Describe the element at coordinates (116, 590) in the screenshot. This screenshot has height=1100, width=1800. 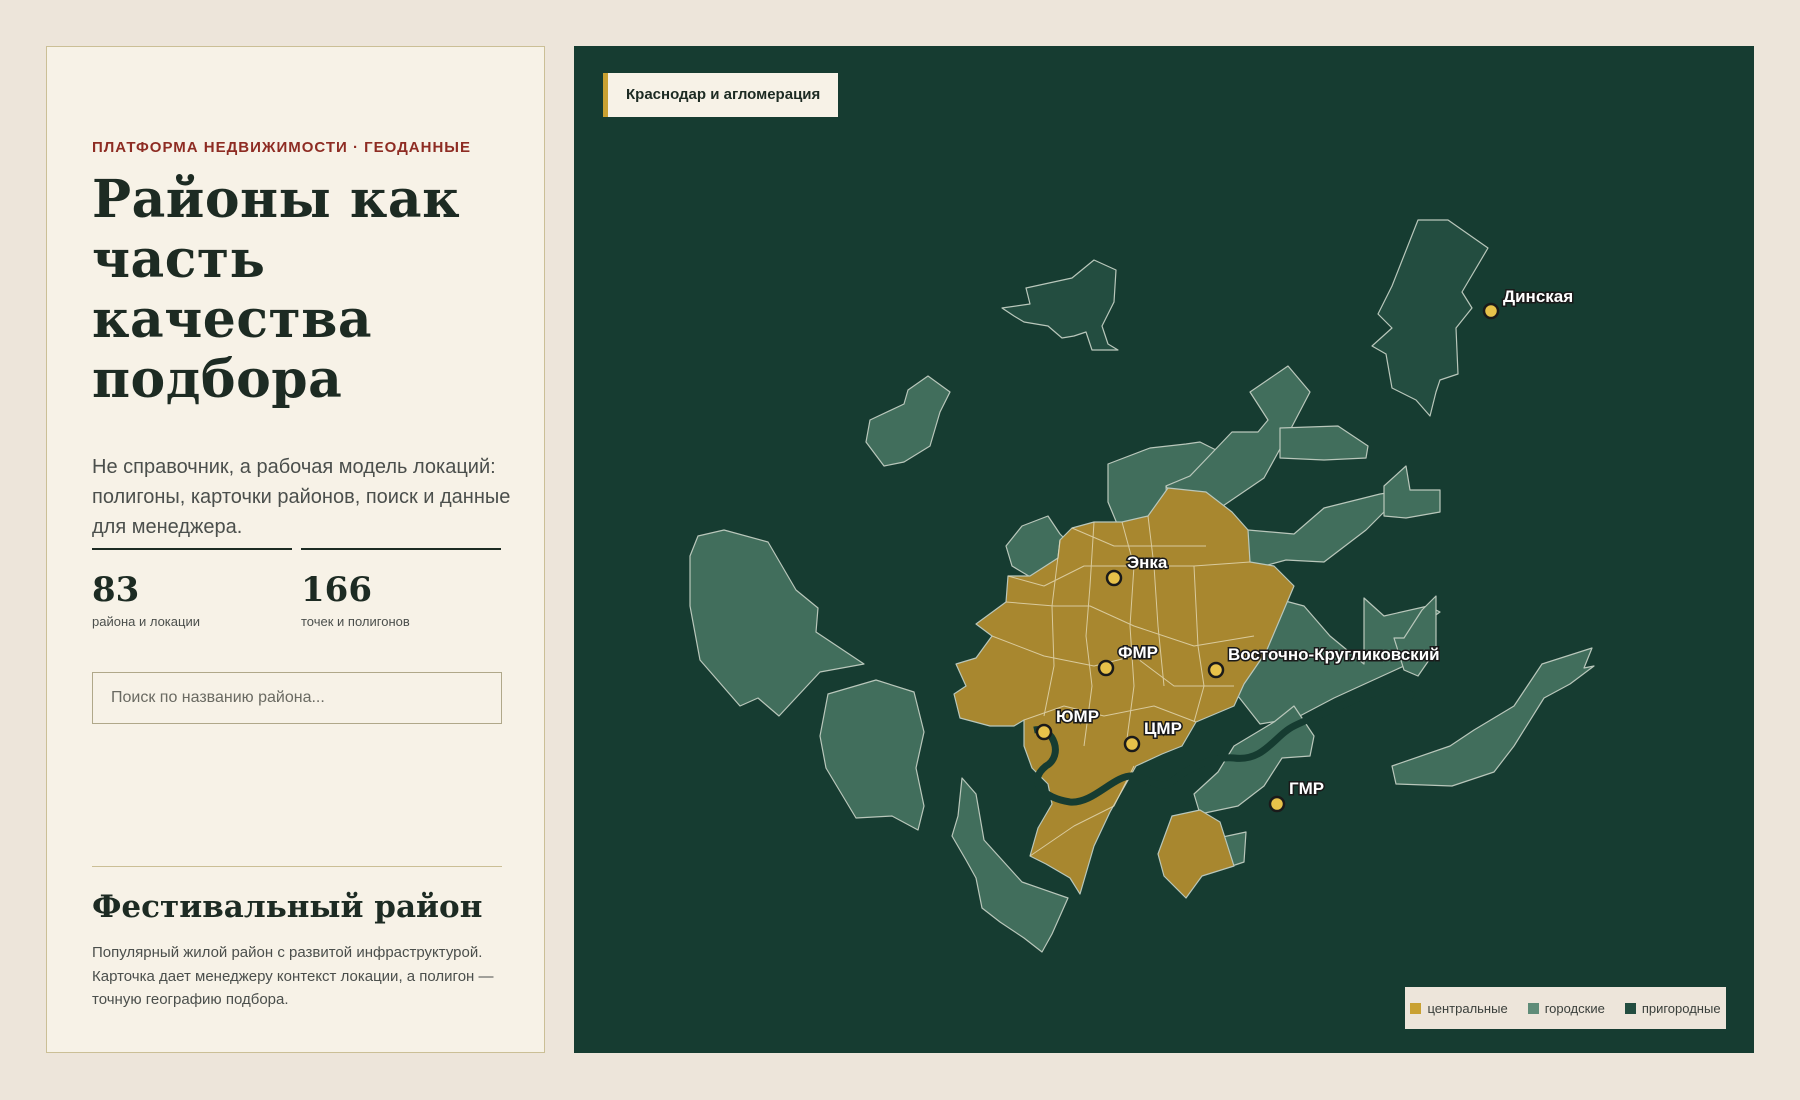
I see `stat-districts-value: 83` at that location.